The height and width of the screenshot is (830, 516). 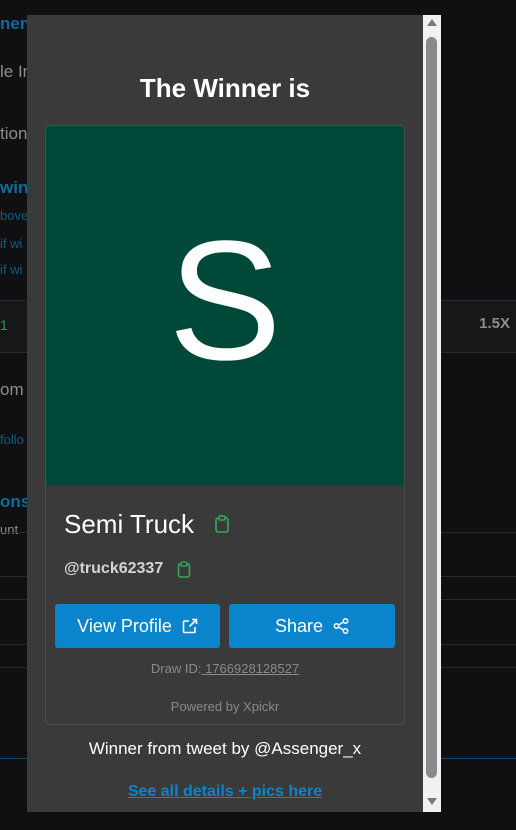 What do you see at coordinates (250, 668) in the screenshot?
I see `draw-id-link: 1766928128527` at bounding box center [250, 668].